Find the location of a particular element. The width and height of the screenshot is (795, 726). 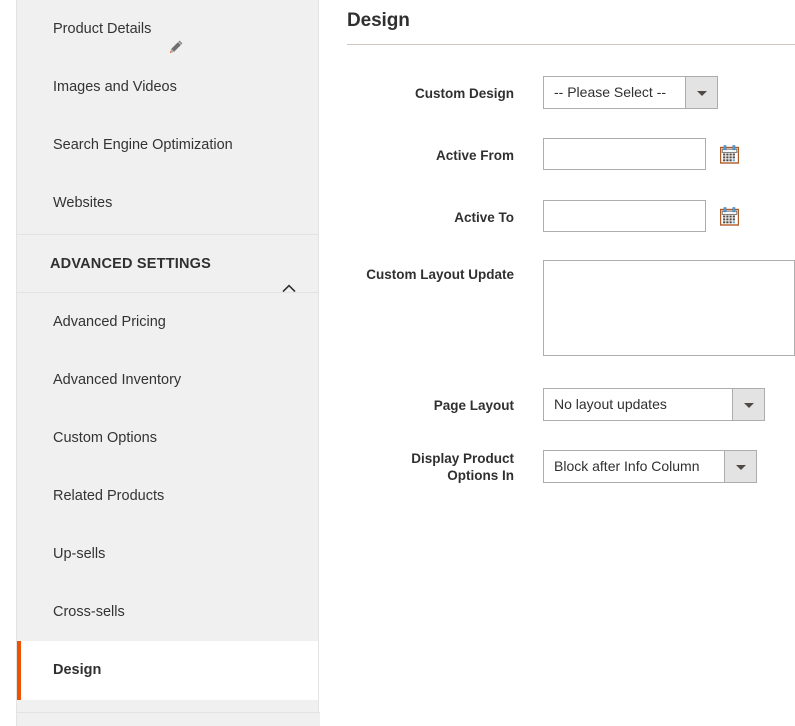

custom-design-control: -- Please Select -- is located at coordinates (630, 92).